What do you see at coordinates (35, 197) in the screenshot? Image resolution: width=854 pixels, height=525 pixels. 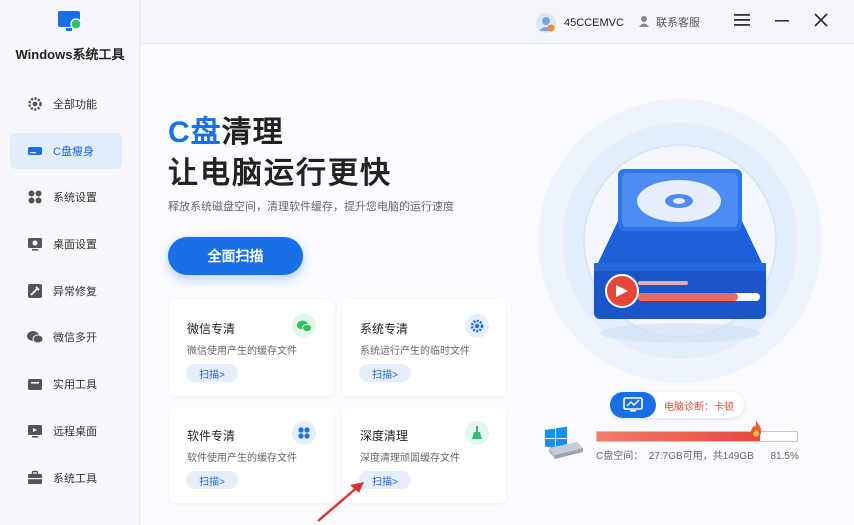 I see `grid-icon` at bounding box center [35, 197].